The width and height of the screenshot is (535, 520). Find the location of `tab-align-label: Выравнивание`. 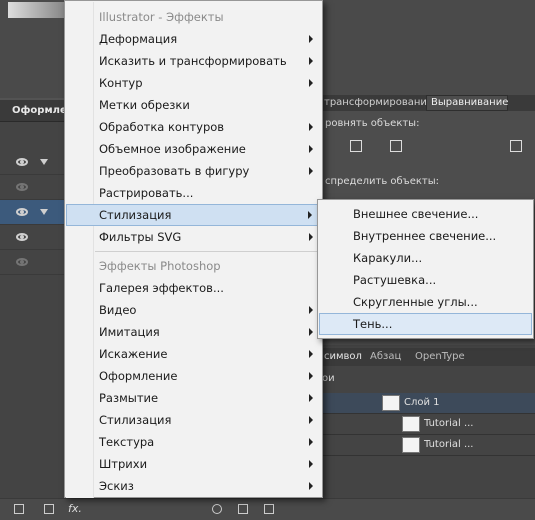

tab-align-label: Выравнивание is located at coordinates (470, 102).